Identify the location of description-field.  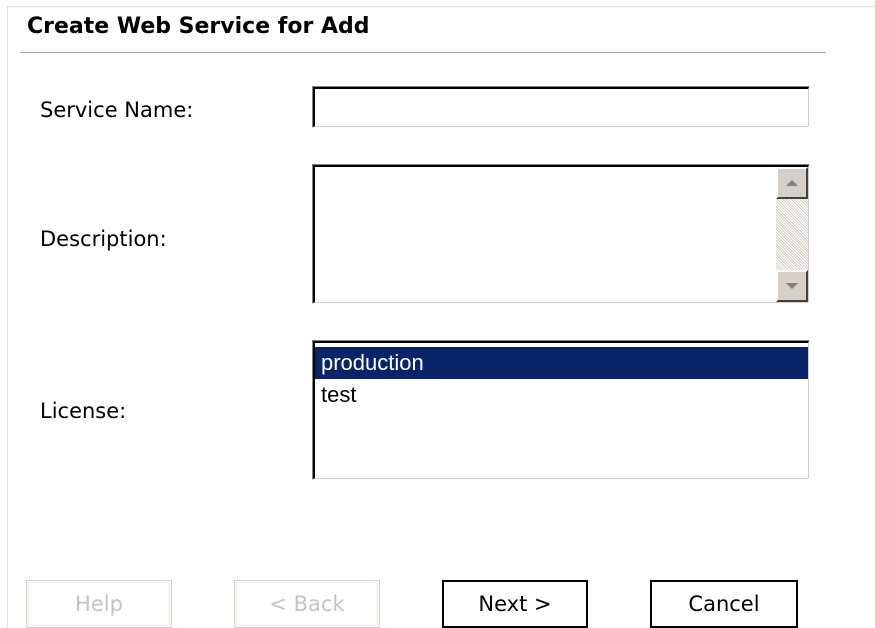
(561, 234).